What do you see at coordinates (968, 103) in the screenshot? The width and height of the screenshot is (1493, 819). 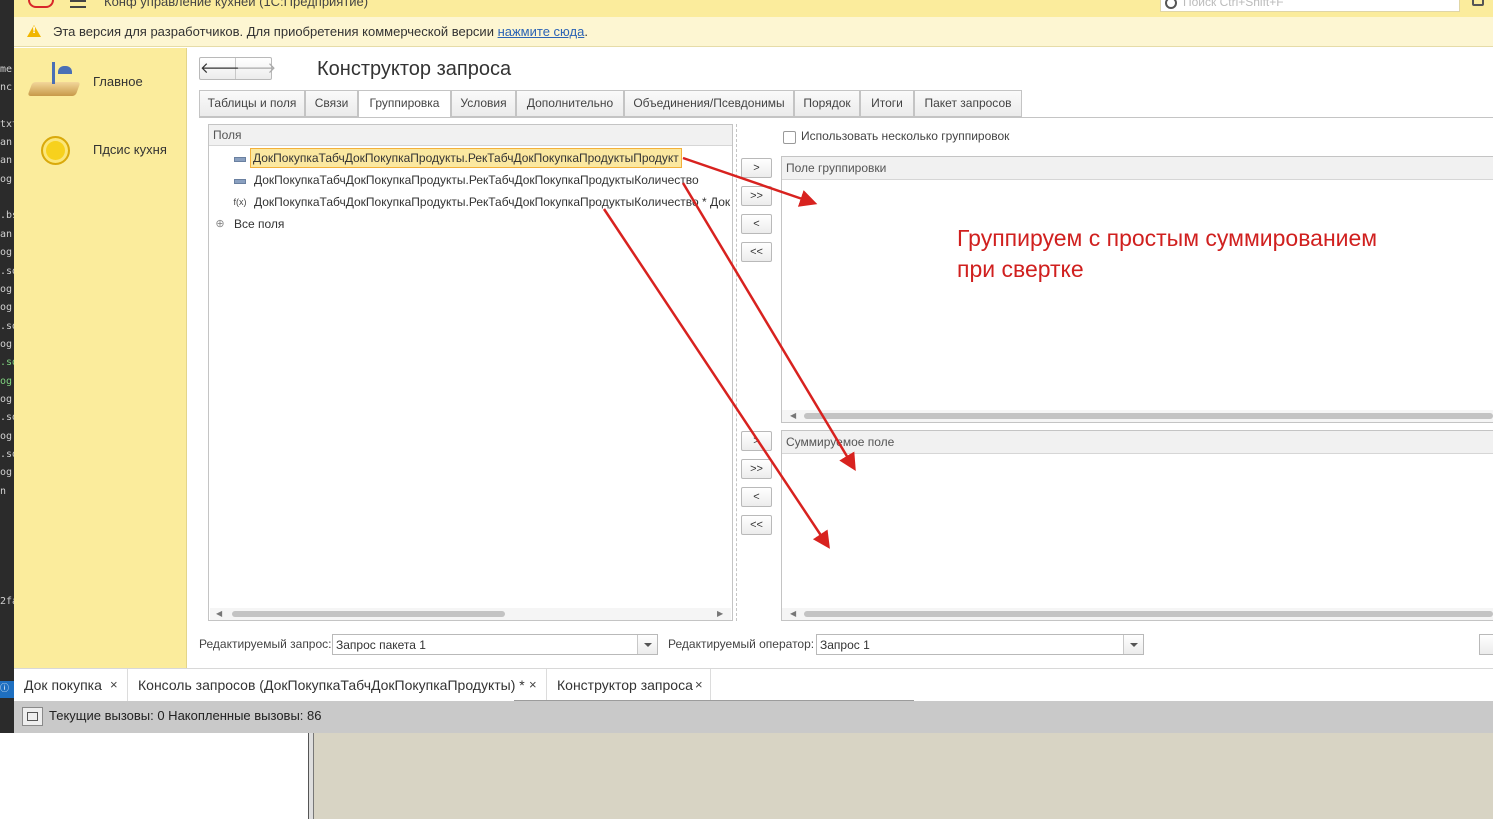 I see `tab-query-batch: Пакет запросов` at bounding box center [968, 103].